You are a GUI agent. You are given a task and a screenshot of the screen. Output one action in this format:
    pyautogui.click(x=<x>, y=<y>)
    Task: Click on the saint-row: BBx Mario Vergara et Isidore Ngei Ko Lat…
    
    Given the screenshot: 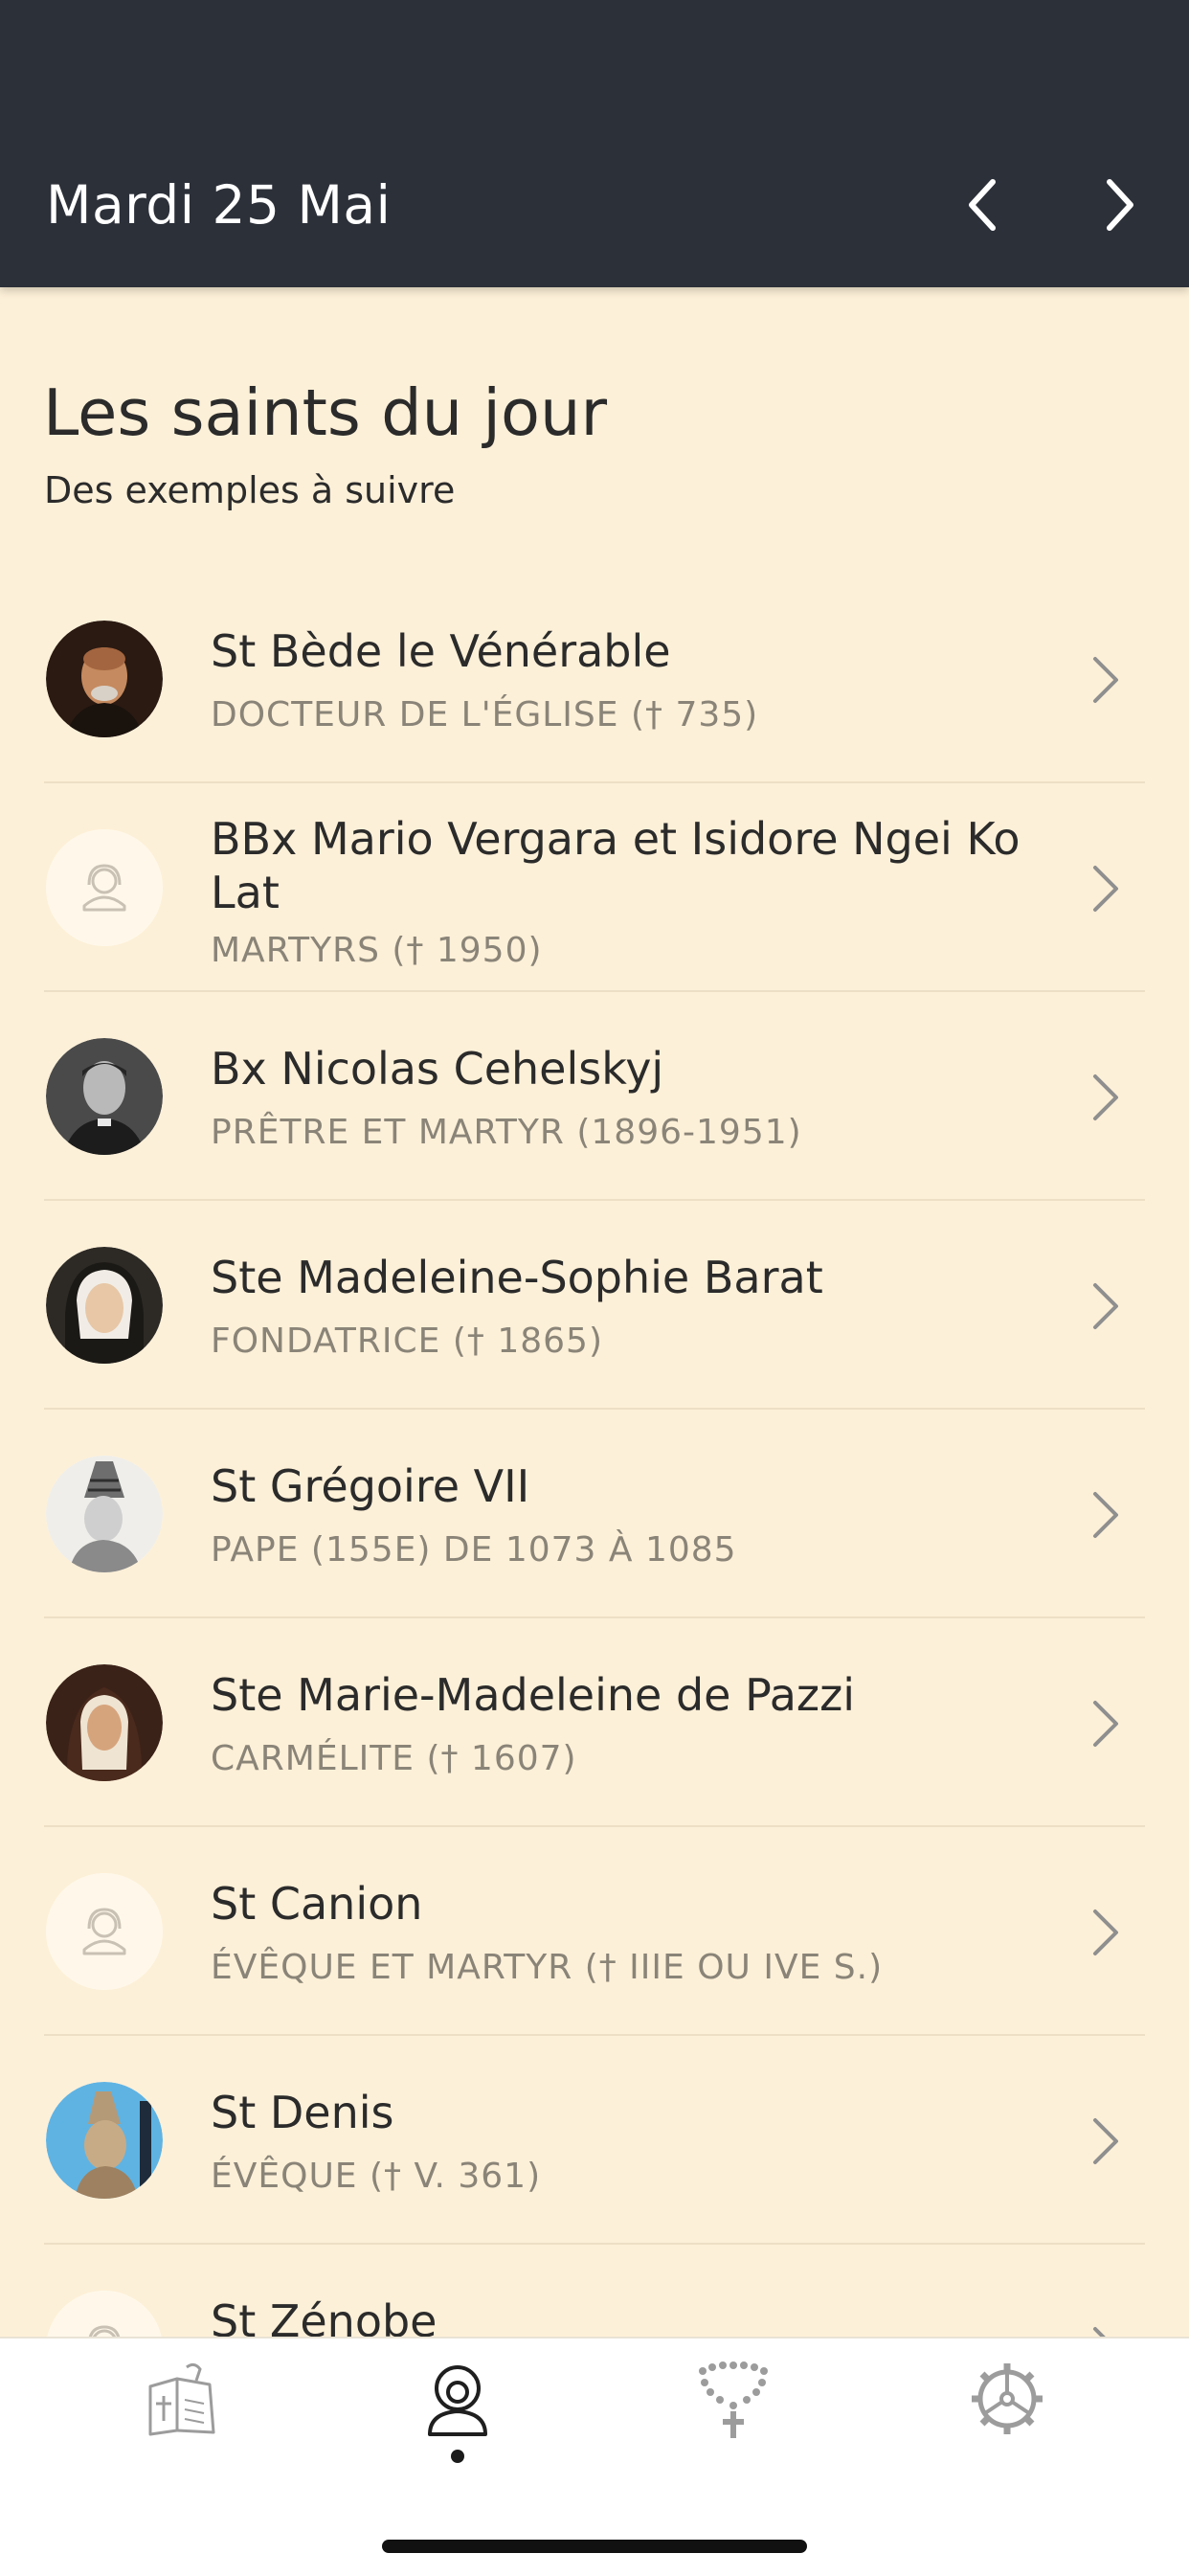 What is the action you would take?
    pyautogui.click(x=594, y=887)
    